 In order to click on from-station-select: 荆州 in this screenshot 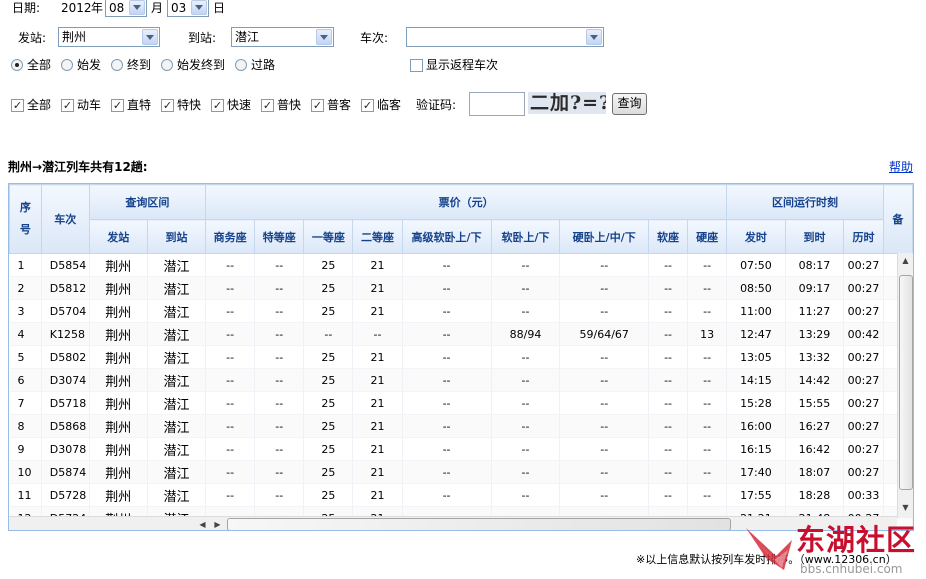, I will do `click(109, 37)`.